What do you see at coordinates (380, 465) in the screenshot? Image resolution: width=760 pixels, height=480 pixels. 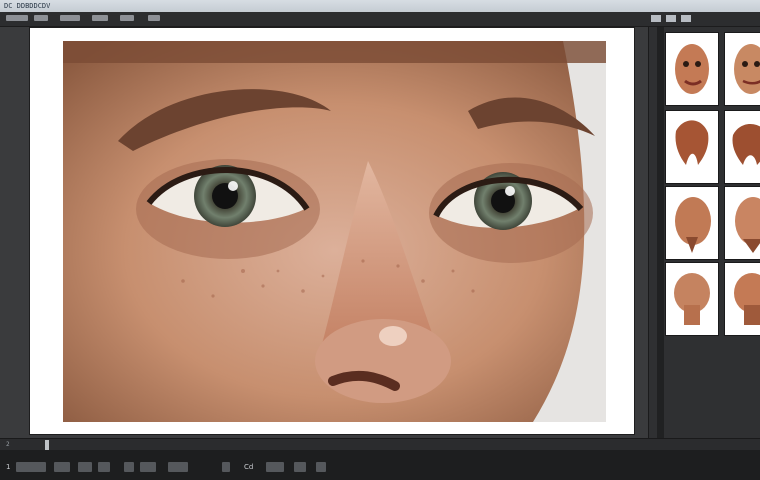 I see `status-bar: 1 Cd` at bounding box center [380, 465].